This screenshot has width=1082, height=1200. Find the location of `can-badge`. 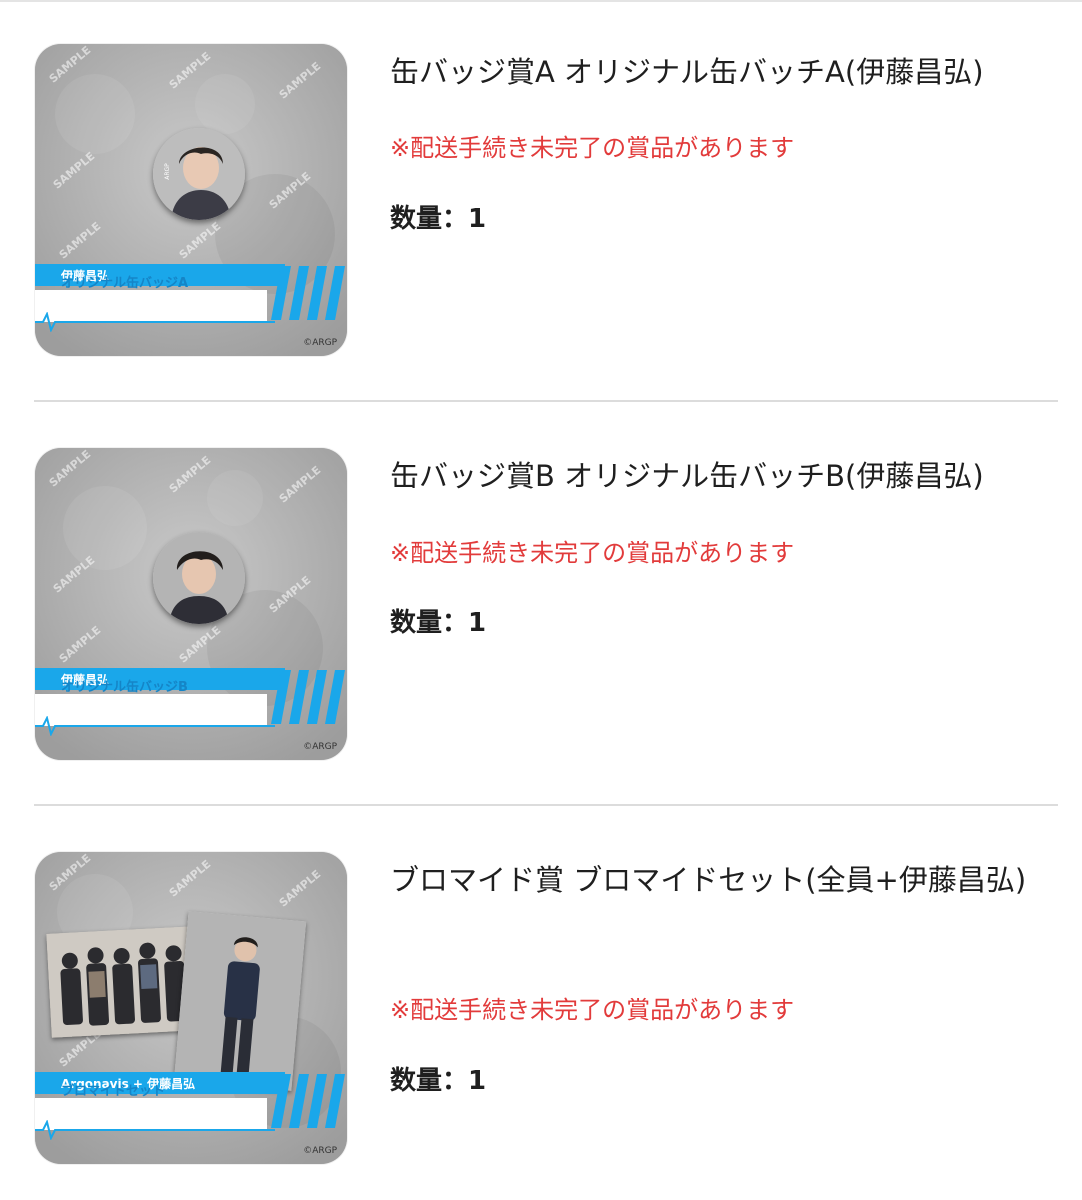

can-badge is located at coordinates (199, 578).